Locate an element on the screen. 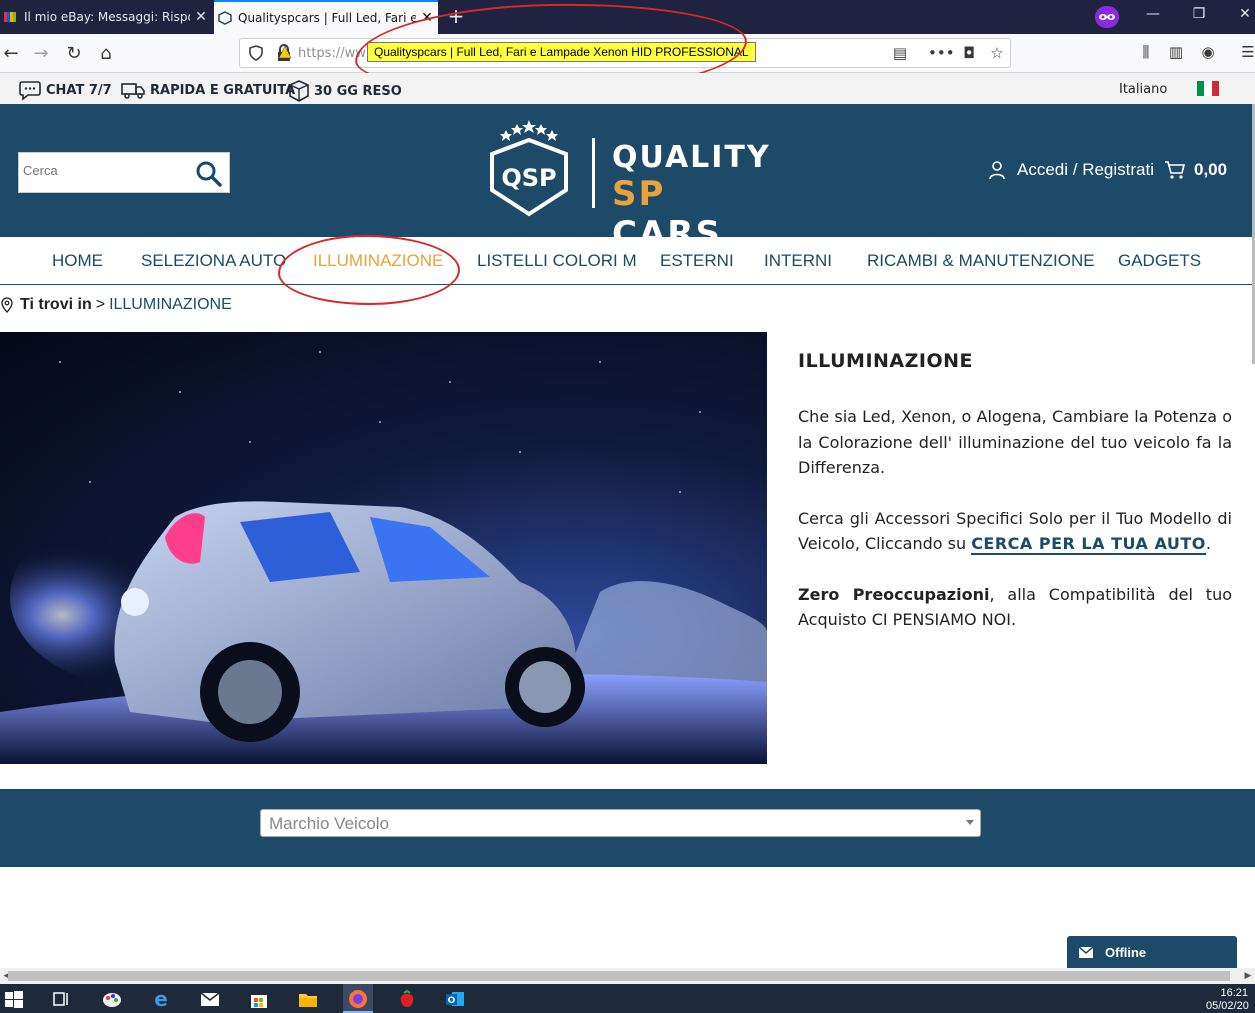 This screenshot has height=1013, width=1255. info-returns: 30 GG RESO is located at coordinates (345, 91).